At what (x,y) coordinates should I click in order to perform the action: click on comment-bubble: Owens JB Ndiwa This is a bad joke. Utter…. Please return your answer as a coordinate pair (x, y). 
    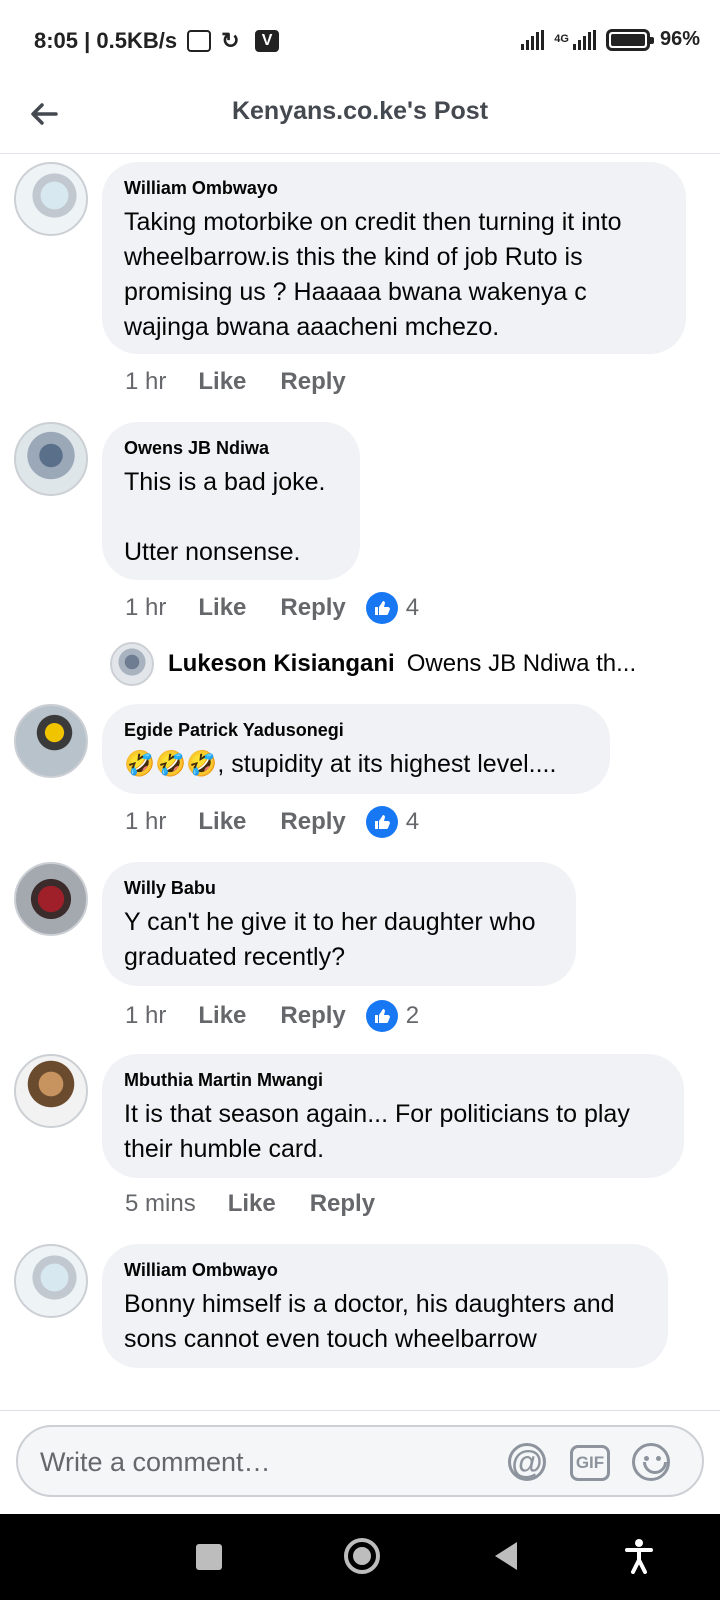
    Looking at the image, I should click on (231, 501).